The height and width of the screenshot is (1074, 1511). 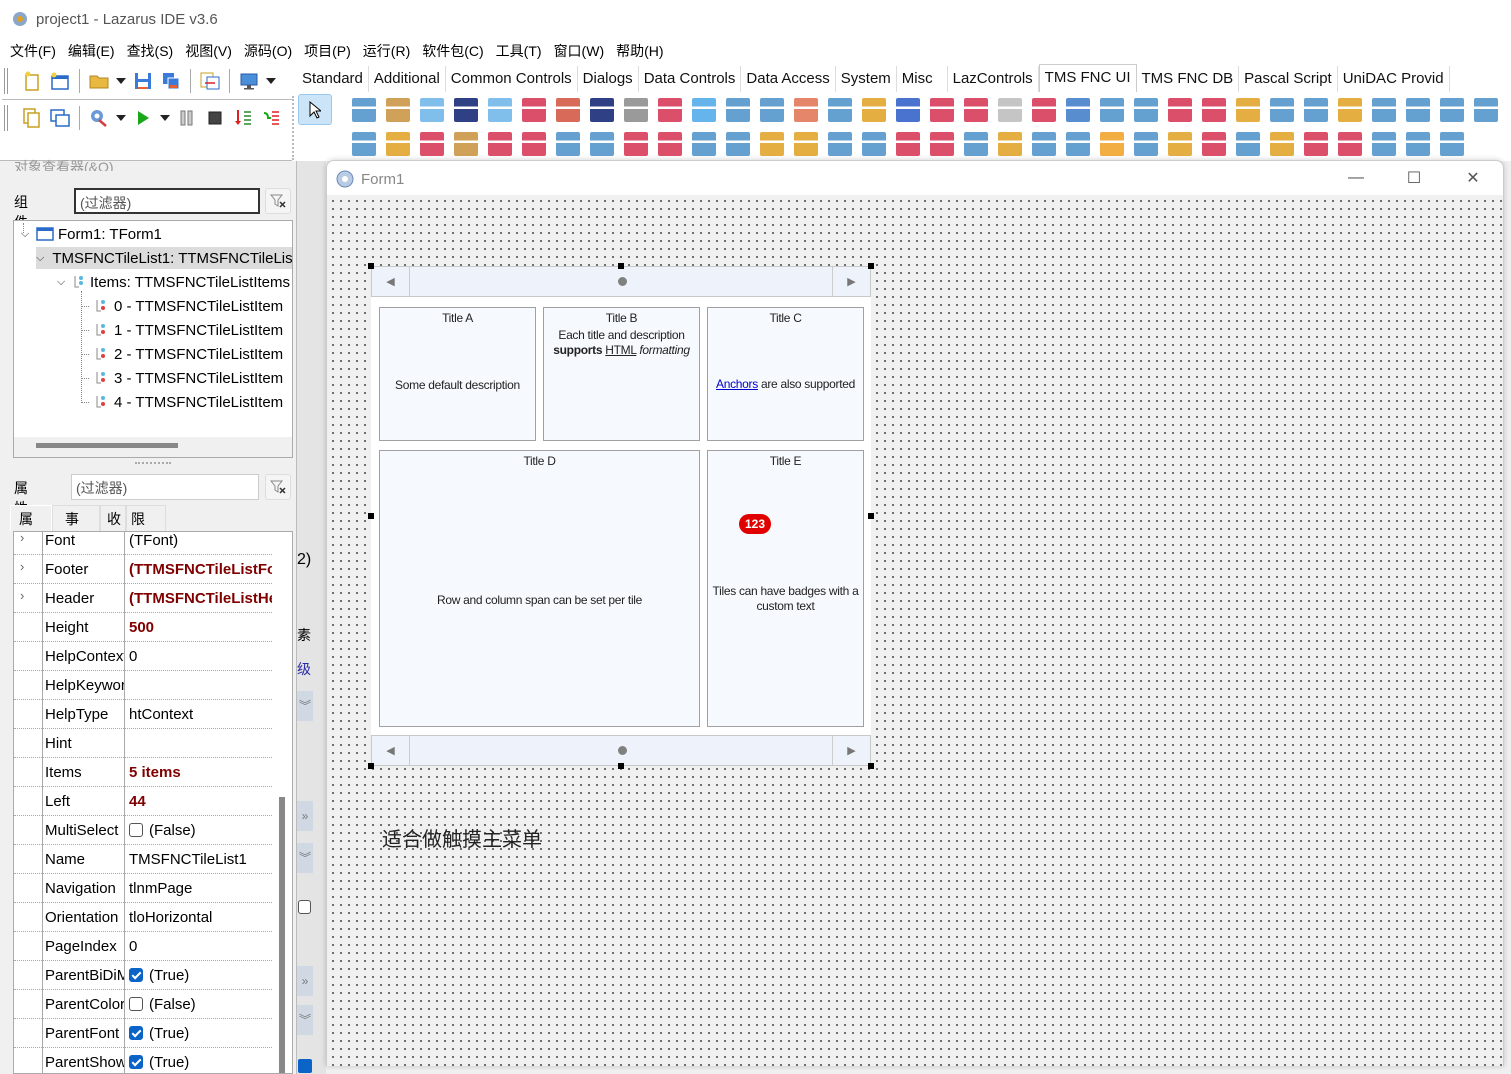 I want to click on save-all-icon, so click(x=171, y=81).